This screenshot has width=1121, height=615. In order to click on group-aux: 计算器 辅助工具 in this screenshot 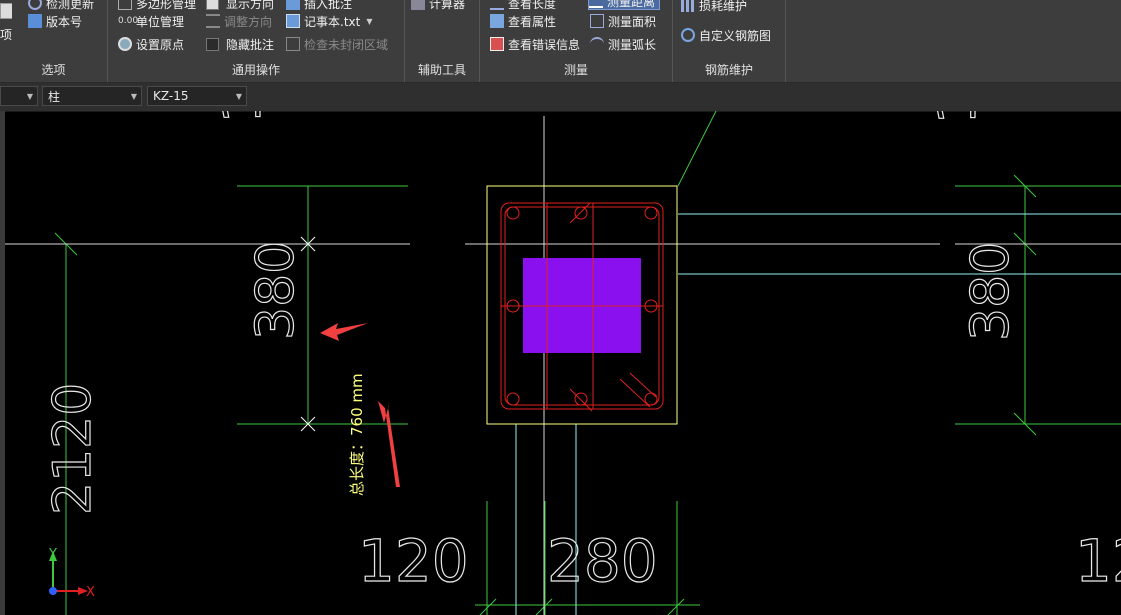, I will do `click(442, 41)`.